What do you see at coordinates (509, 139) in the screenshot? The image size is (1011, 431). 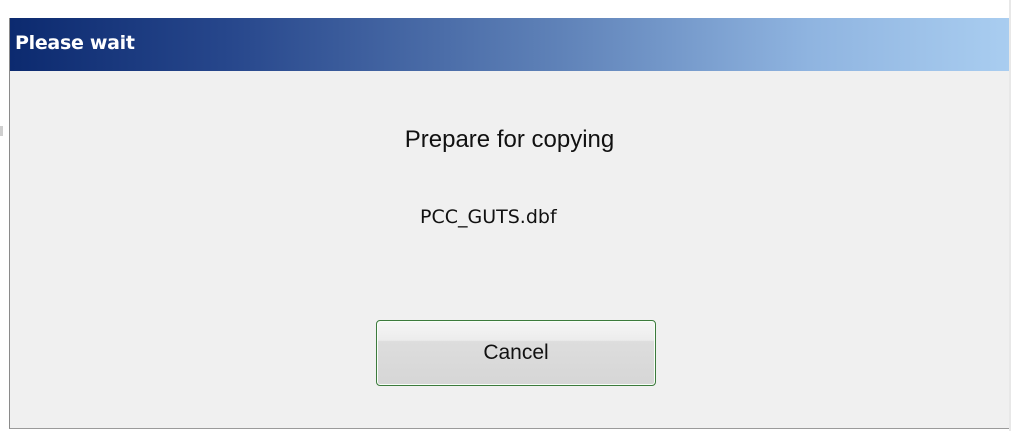 I see `status-message: Prepare for copying` at bounding box center [509, 139].